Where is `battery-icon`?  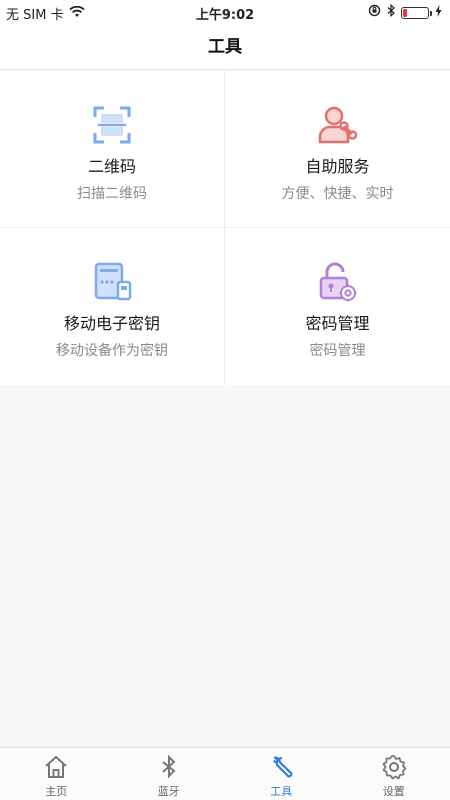 battery-icon is located at coordinates (416, 12).